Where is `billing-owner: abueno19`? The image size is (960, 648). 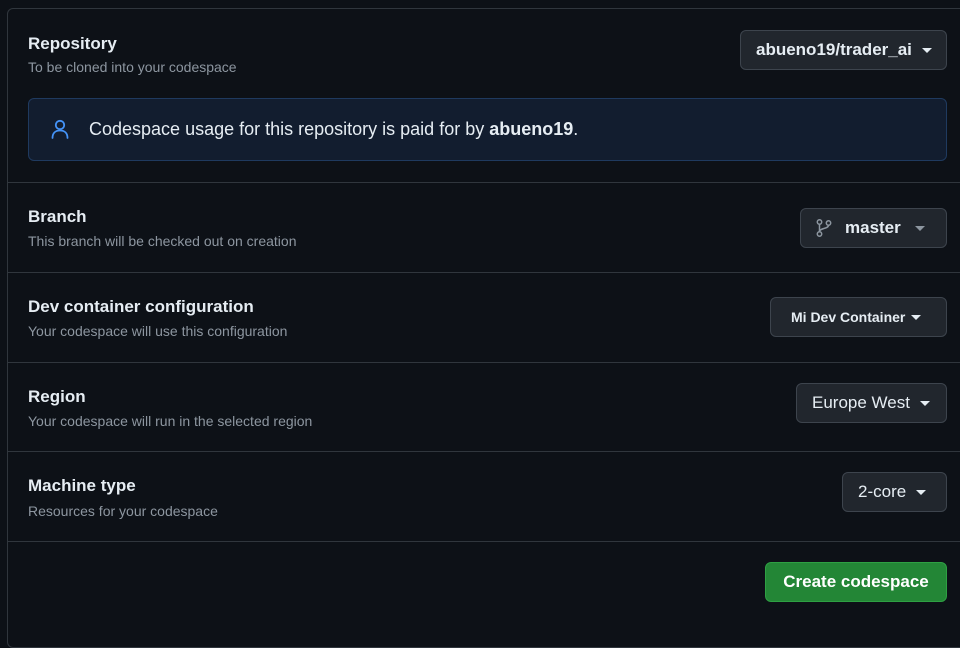 billing-owner: abueno19 is located at coordinates (531, 129).